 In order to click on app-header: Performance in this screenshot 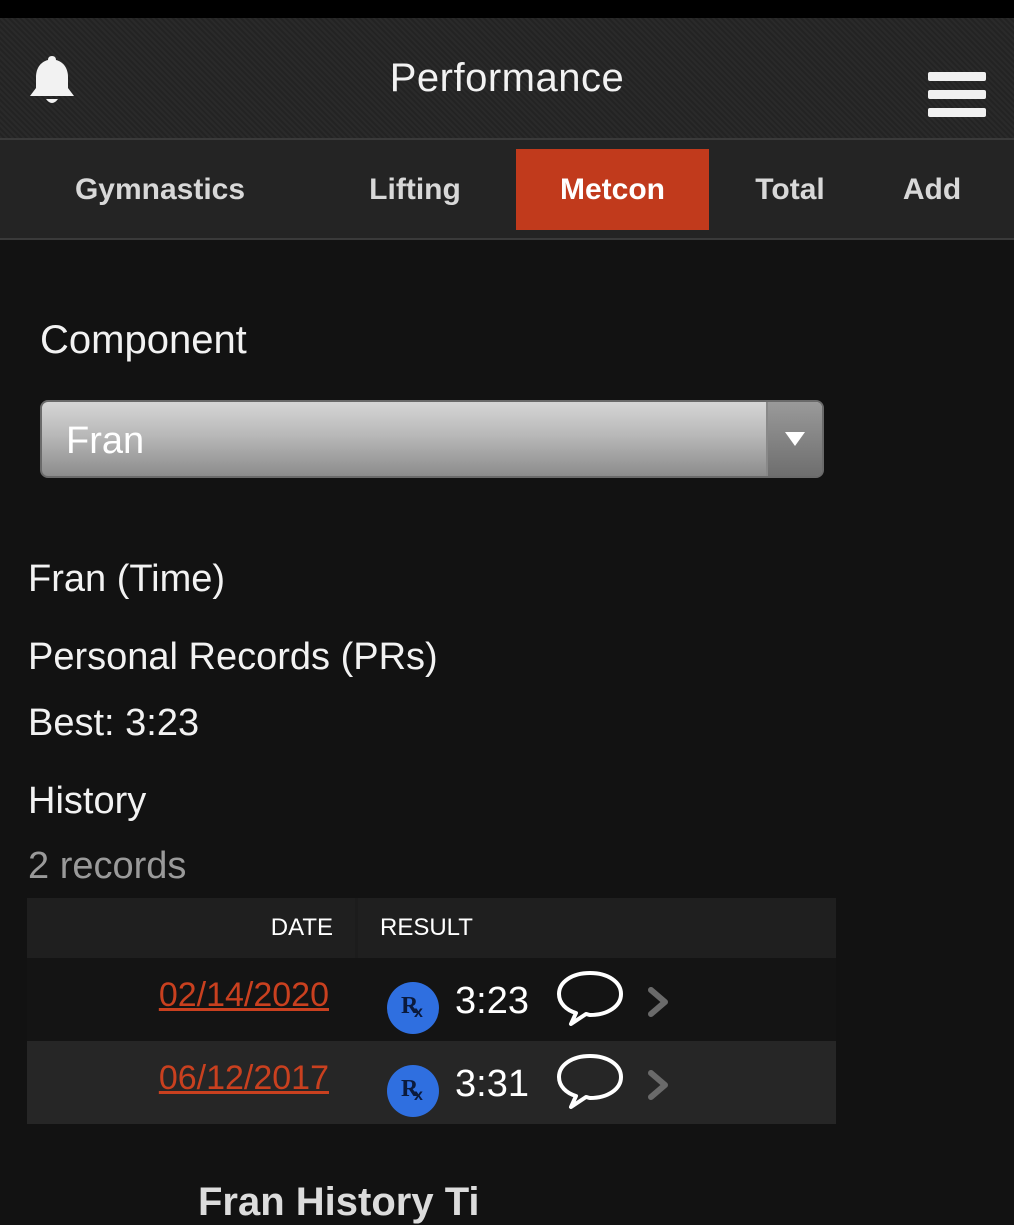, I will do `click(507, 79)`.